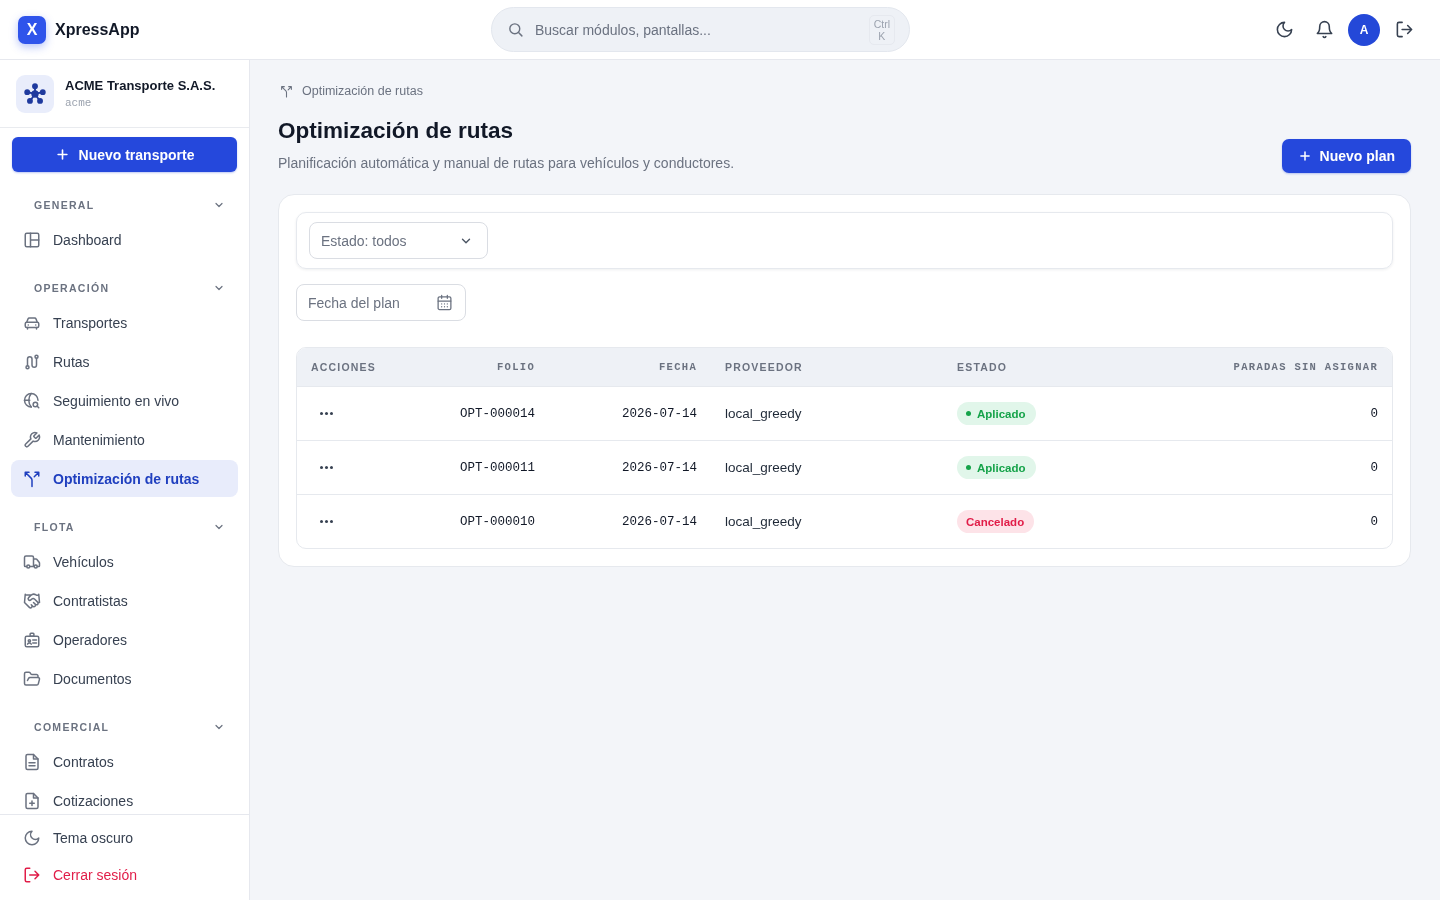 This screenshot has width=1440, height=900. Describe the element at coordinates (124, 727) in the screenshot. I see `section-header: COMERCIAL` at that location.